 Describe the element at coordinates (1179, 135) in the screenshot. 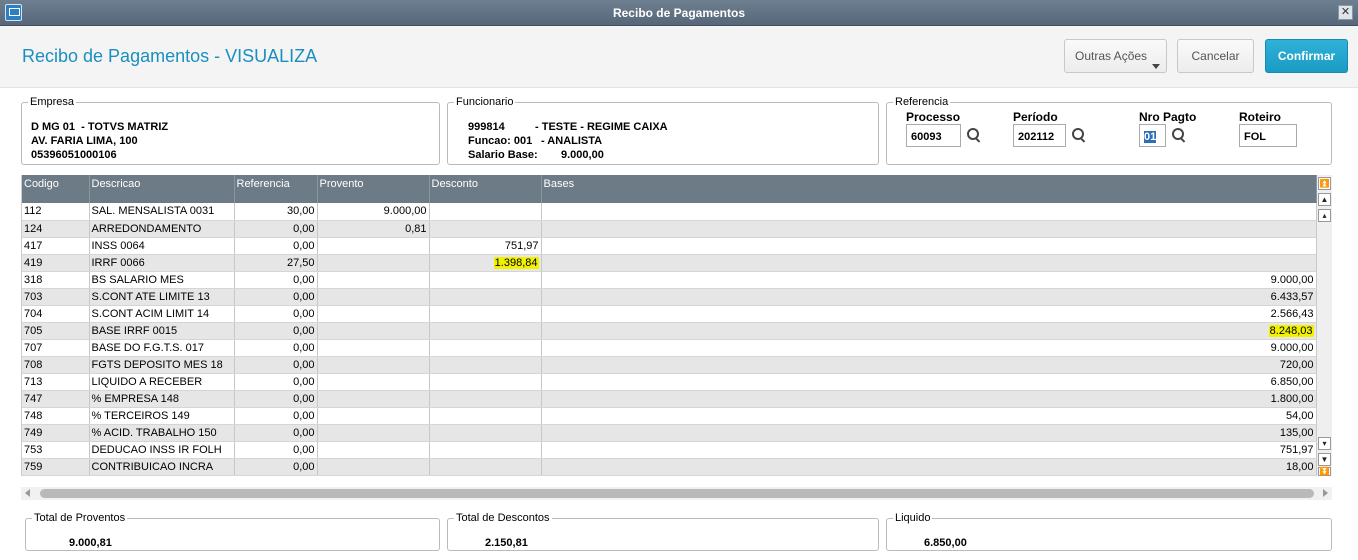

I see `nro-pagto-search-icon` at that location.